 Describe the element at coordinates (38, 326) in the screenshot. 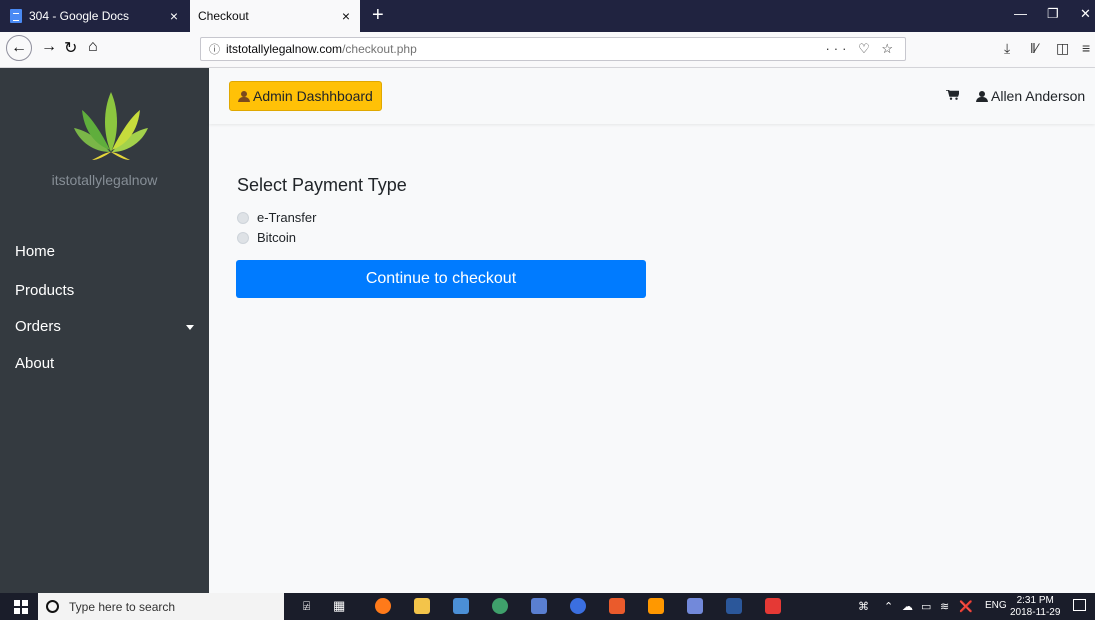

I see `sidebar-item-orders: Orders` at that location.